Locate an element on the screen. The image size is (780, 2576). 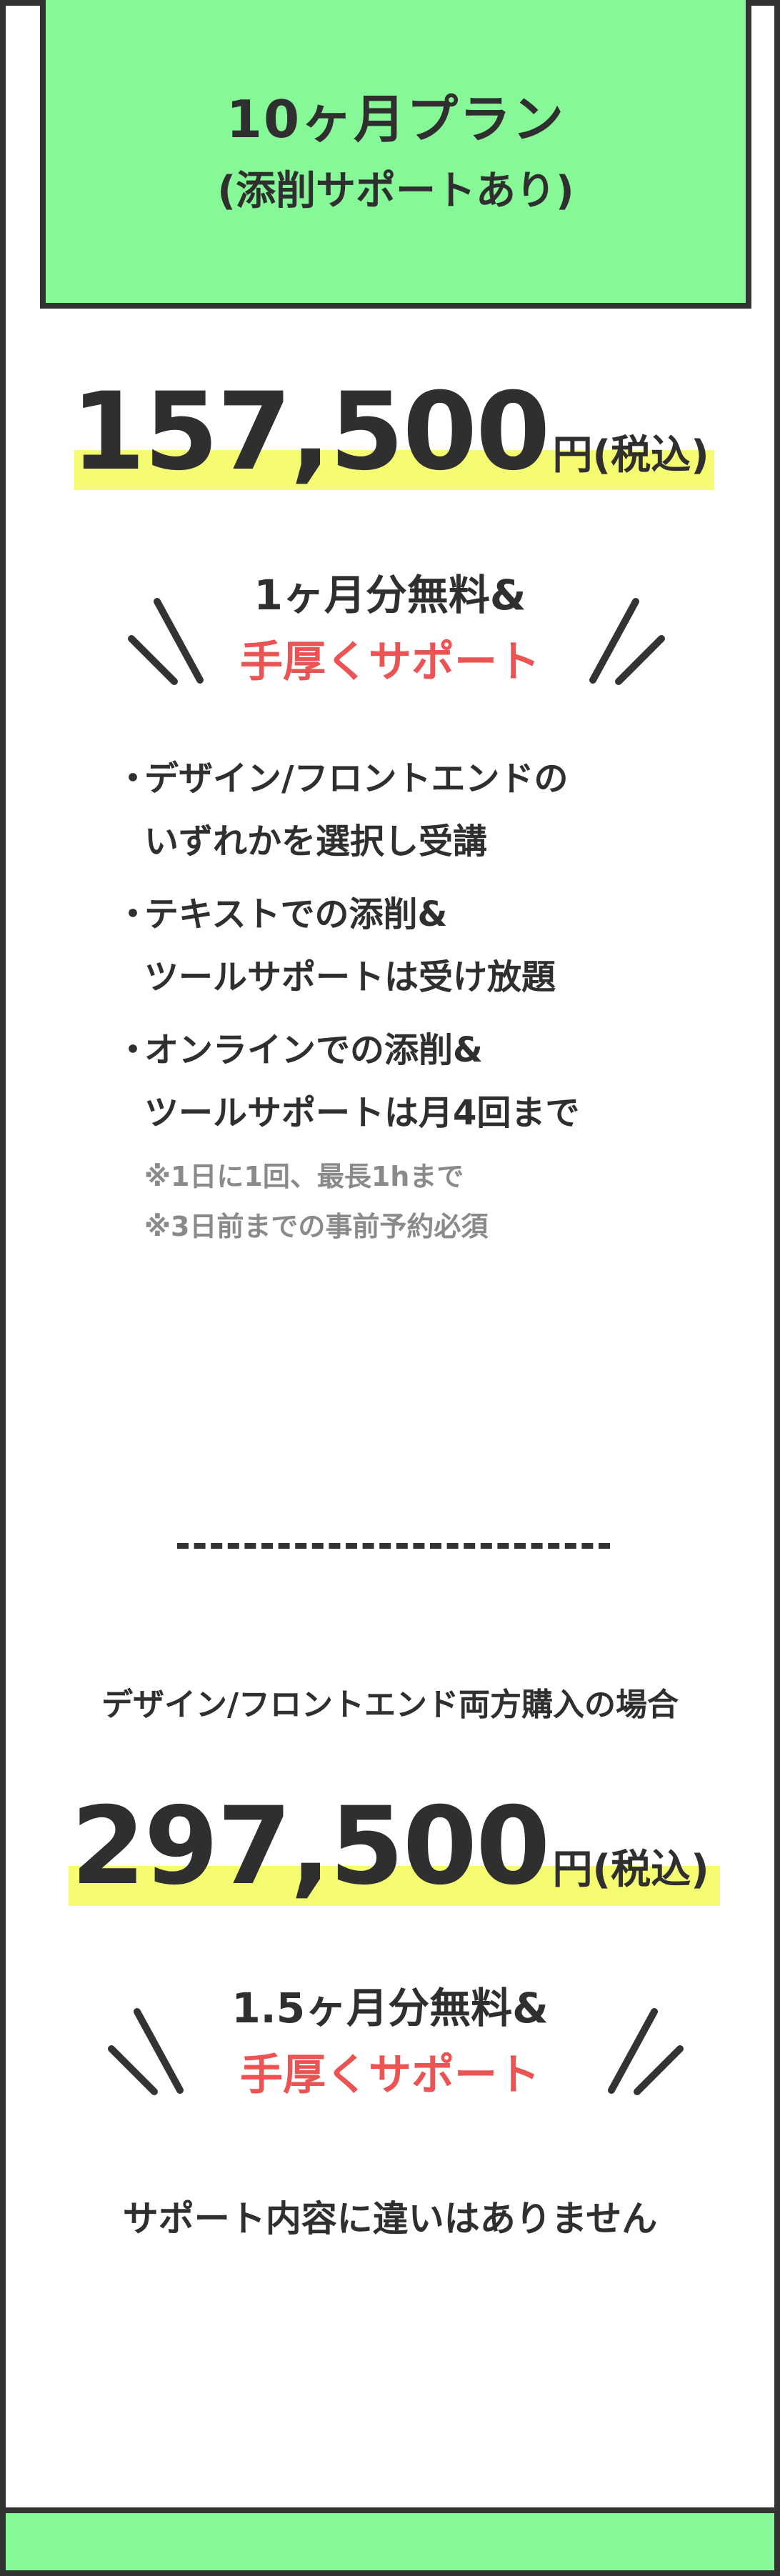
feature-text-1: テキストでの添削& is located at coordinates (296, 914).